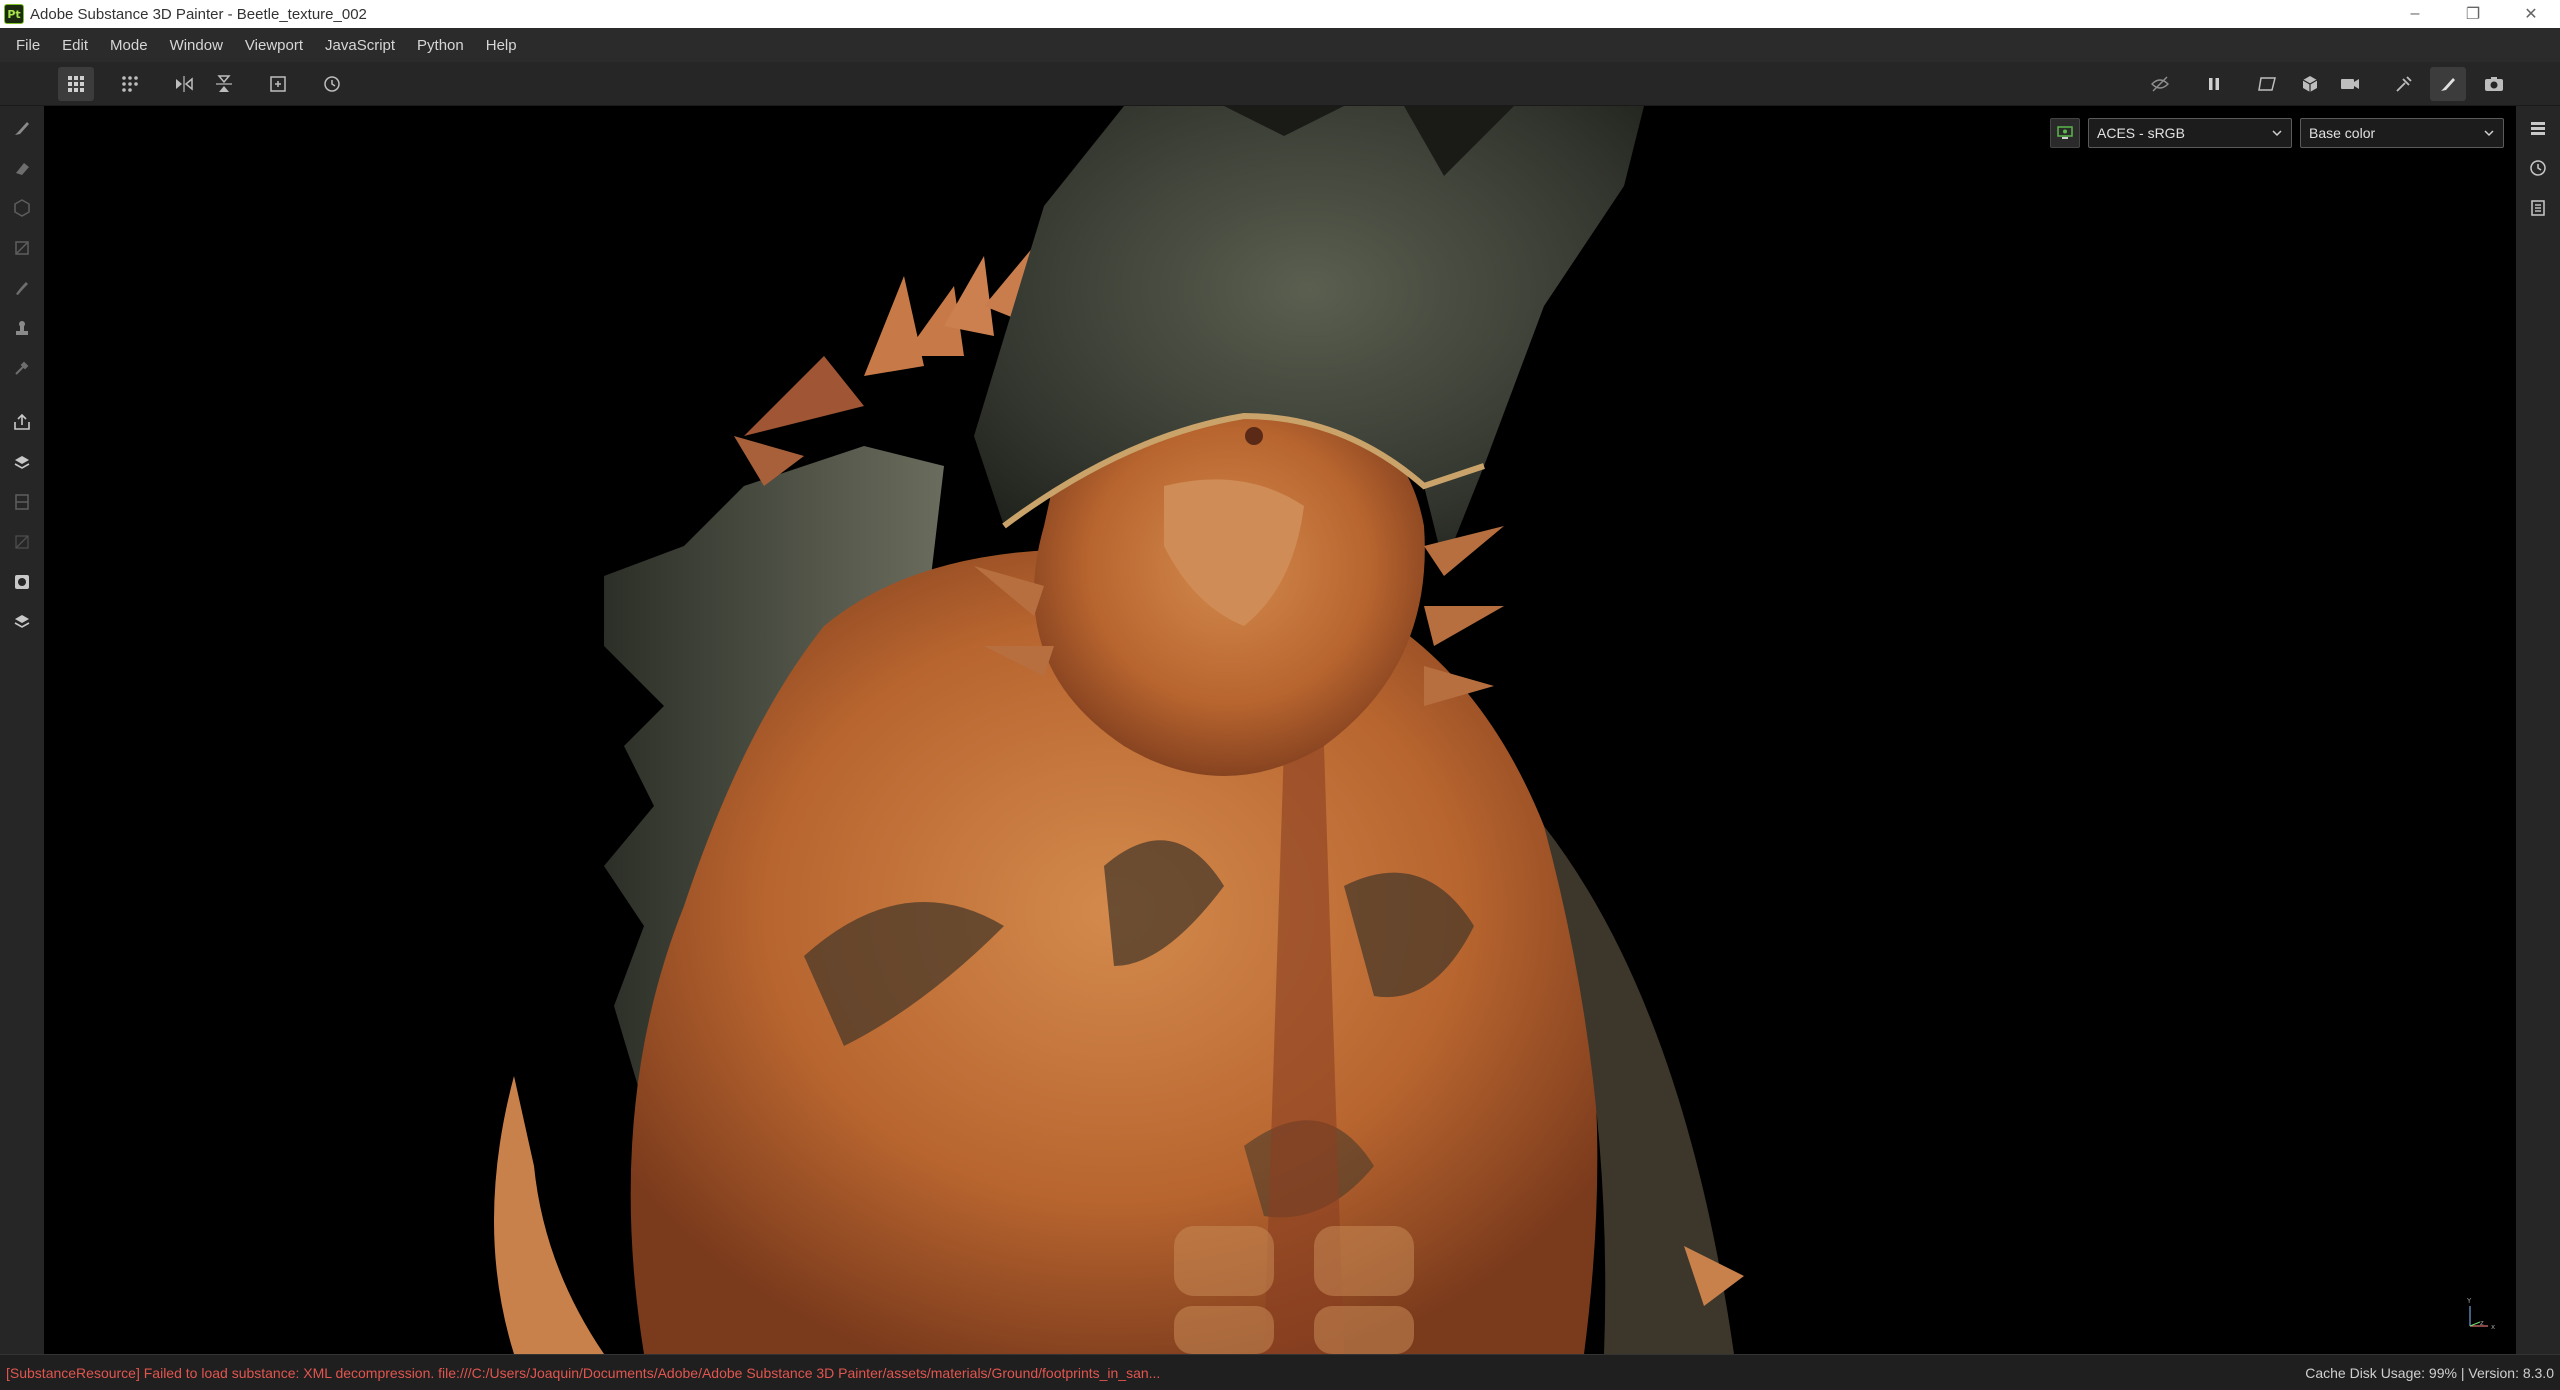 Image resolution: width=2560 pixels, height=1390 pixels. I want to click on screenshot-button, so click(2494, 84).